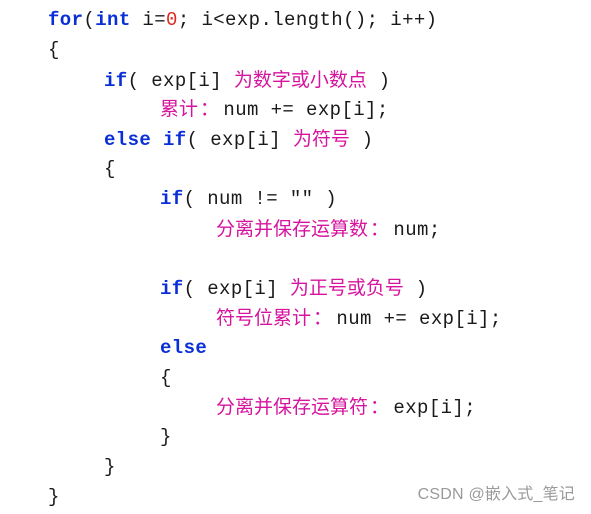 This screenshot has width=591, height=514. I want to click on code-text: (, so click(89, 20).